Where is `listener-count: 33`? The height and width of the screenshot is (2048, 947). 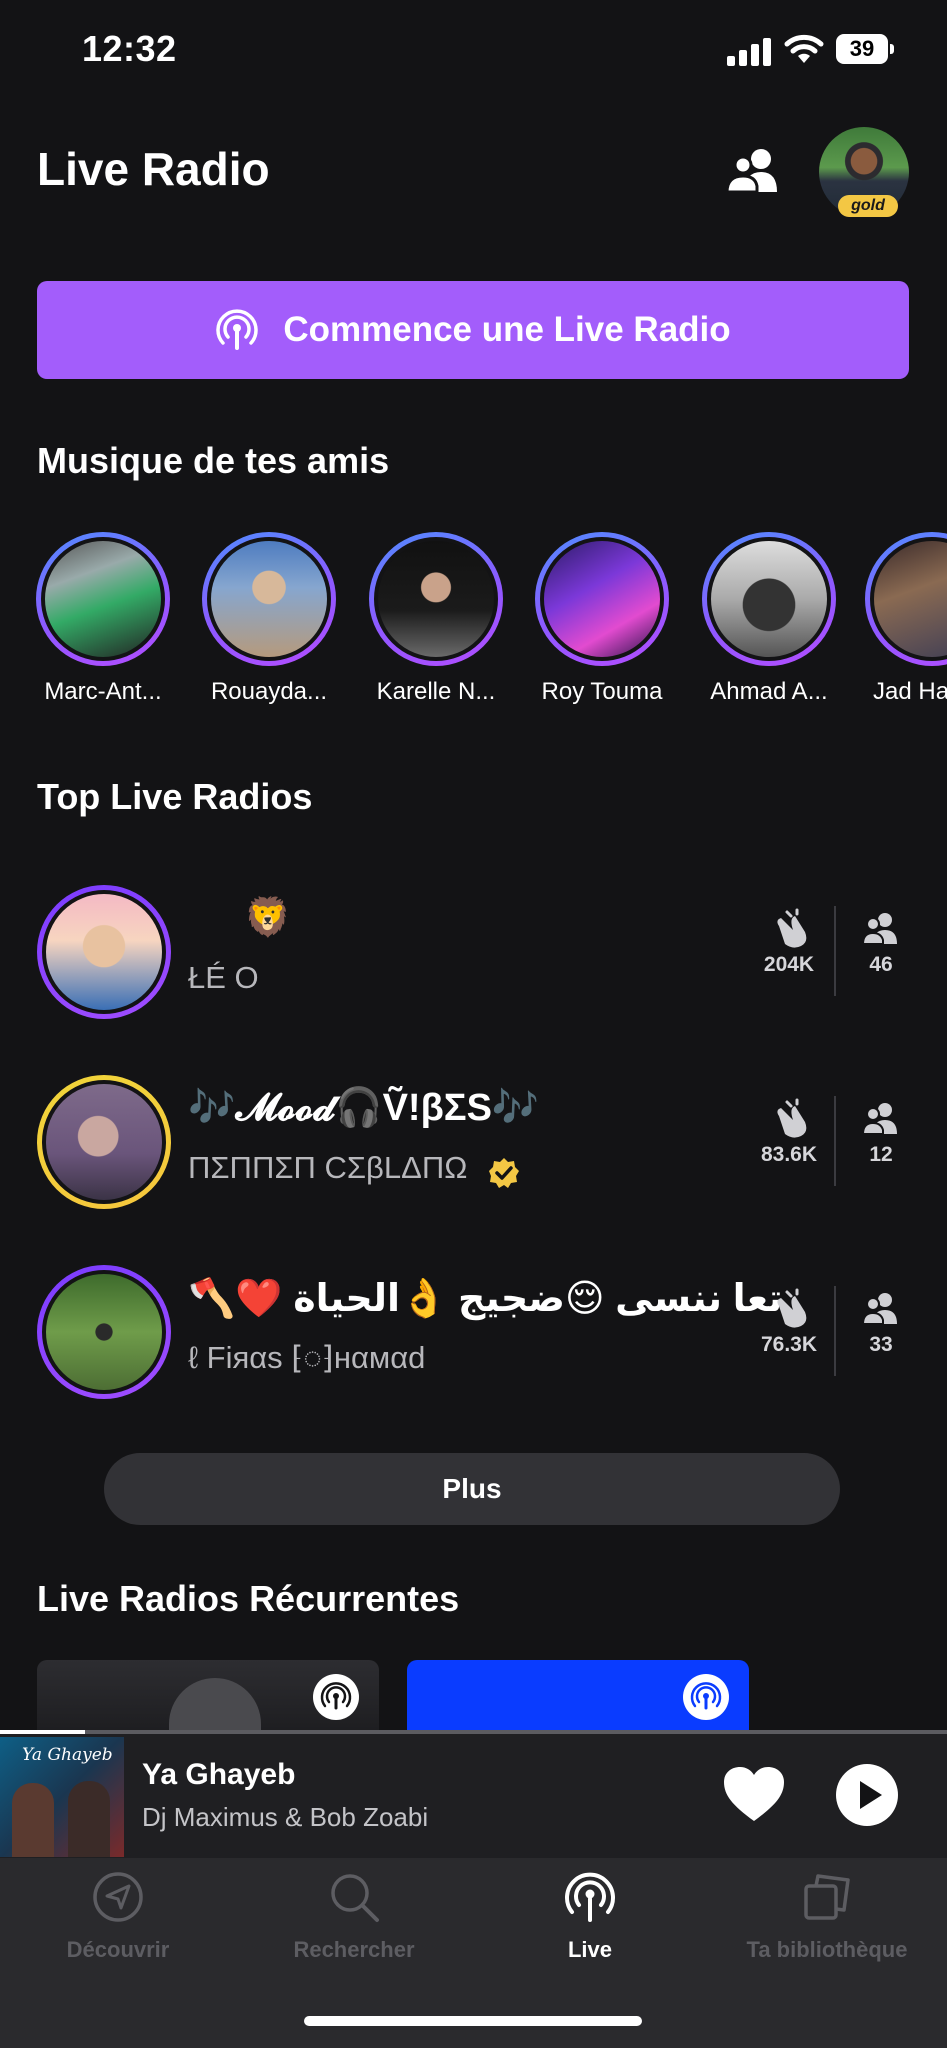 listener-count: 33 is located at coordinates (881, 1321).